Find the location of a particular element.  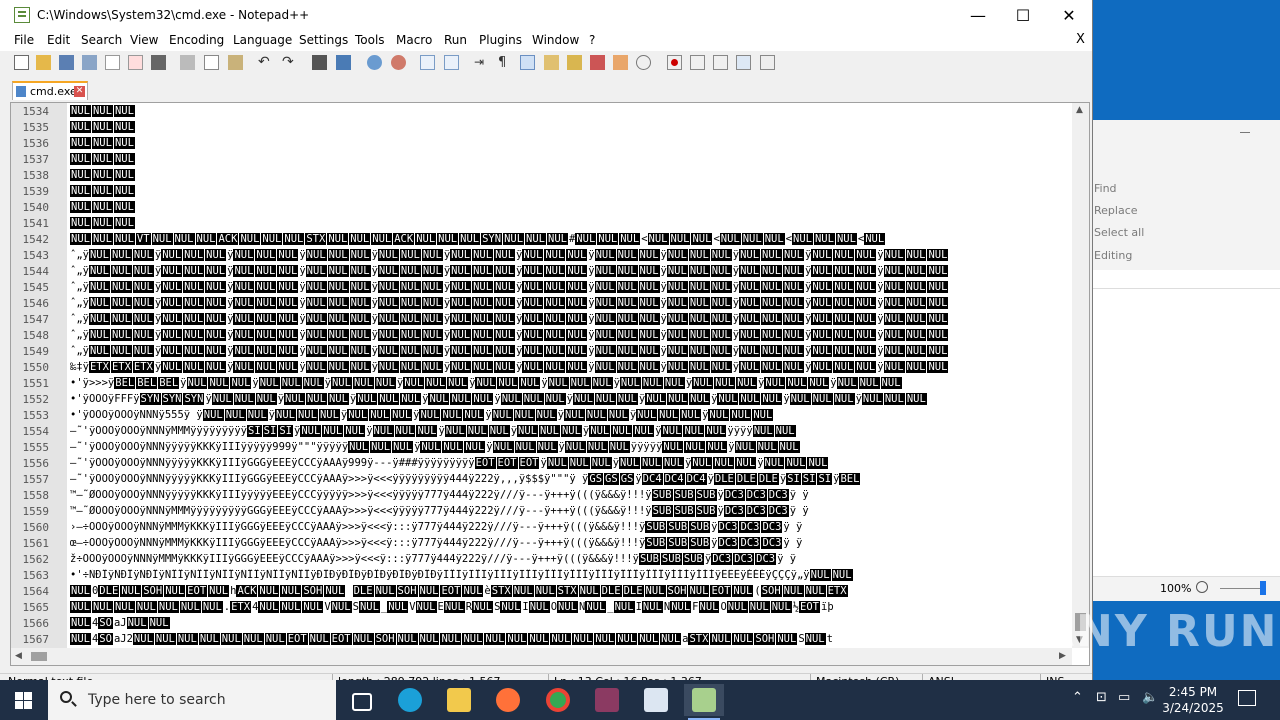

task-view-button is located at coordinates (360, 700).